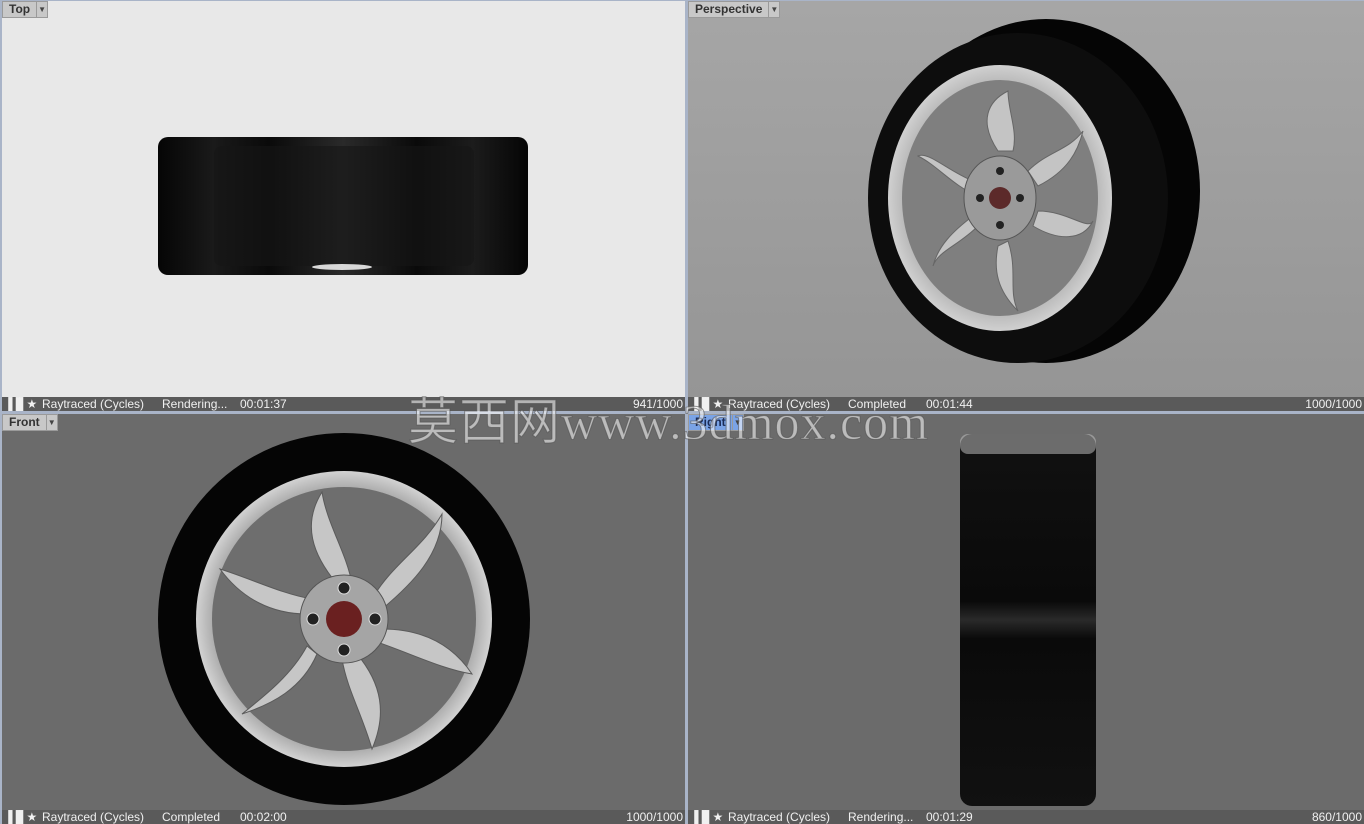 The width and height of the screenshot is (1364, 824). I want to click on wheel-perspective-render, so click(1034, 191).